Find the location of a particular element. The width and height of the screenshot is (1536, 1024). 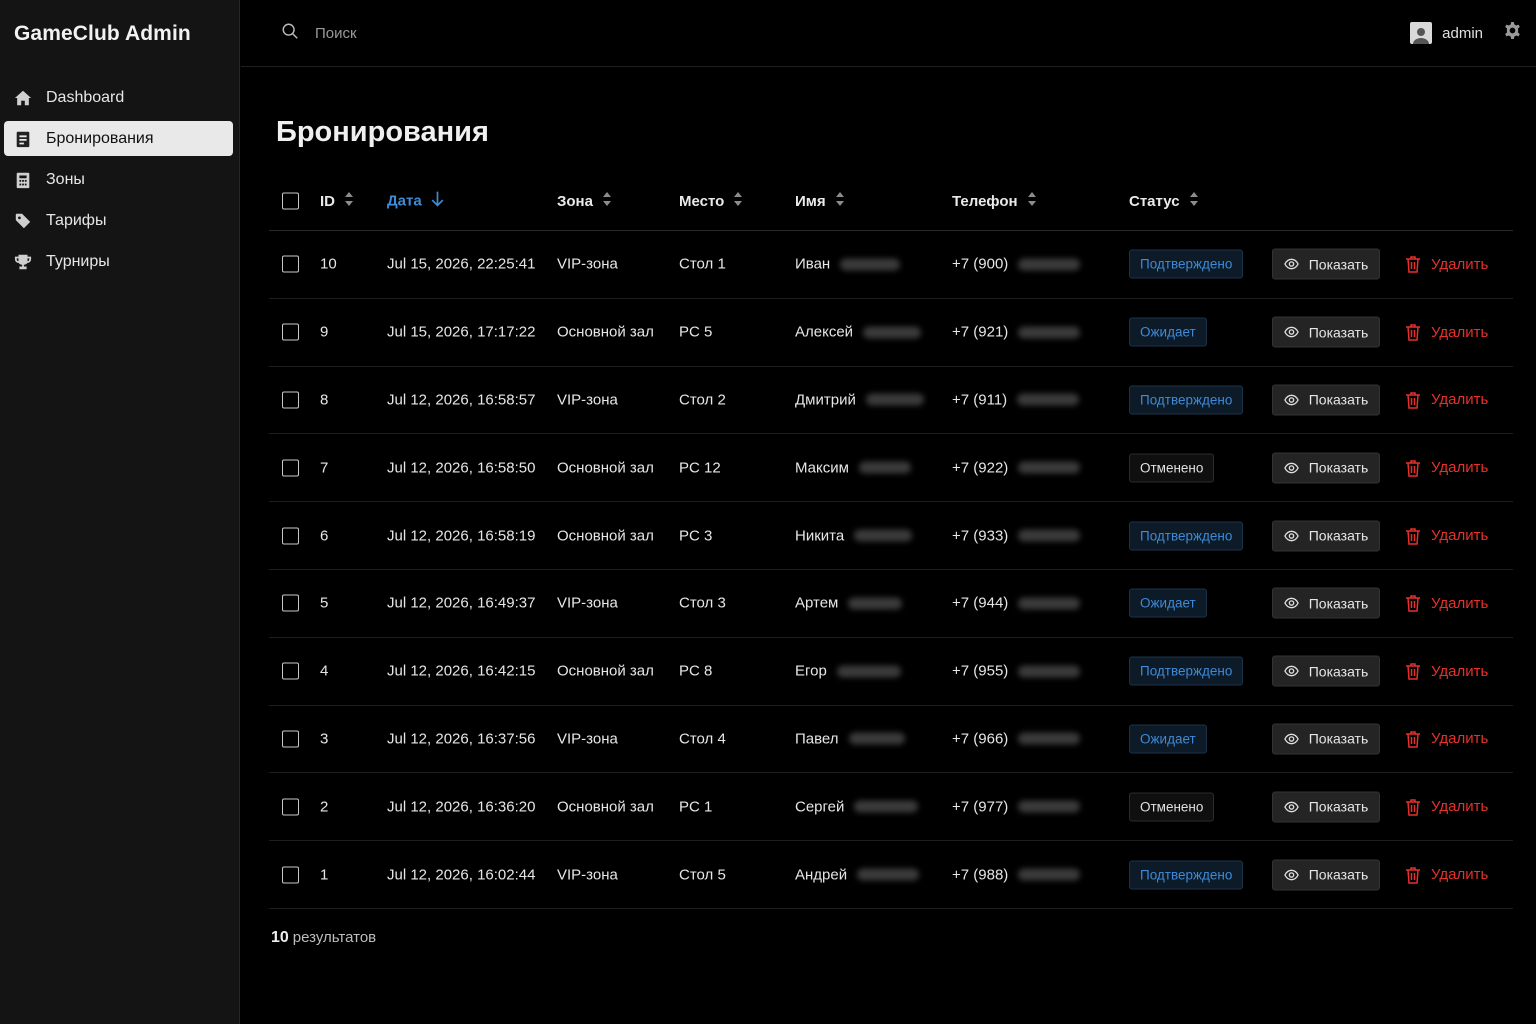

sort-desc-icon is located at coordinates (433, 201).